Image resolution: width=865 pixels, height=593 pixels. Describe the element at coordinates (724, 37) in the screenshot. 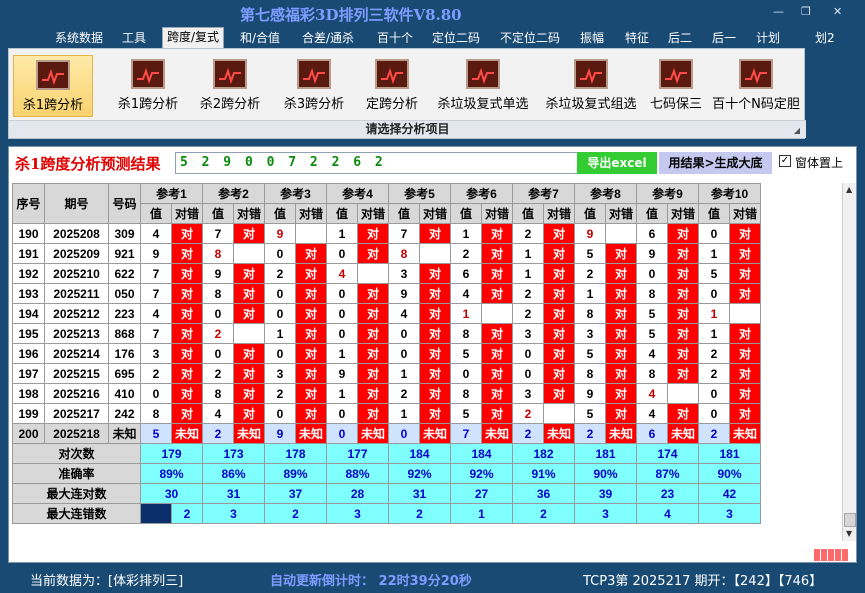

I see `menu-item-11: 后一` at that location.